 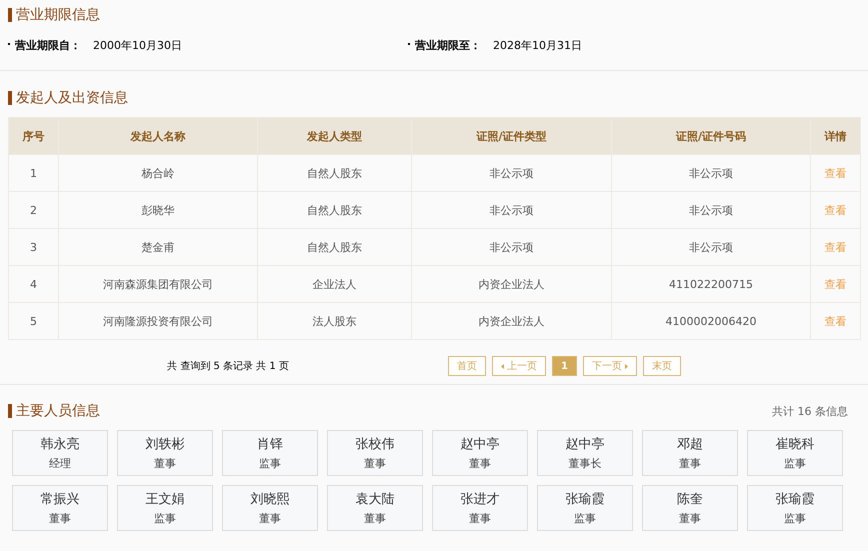 I want to click on caret-right-icon, so click(x=626, y=366).